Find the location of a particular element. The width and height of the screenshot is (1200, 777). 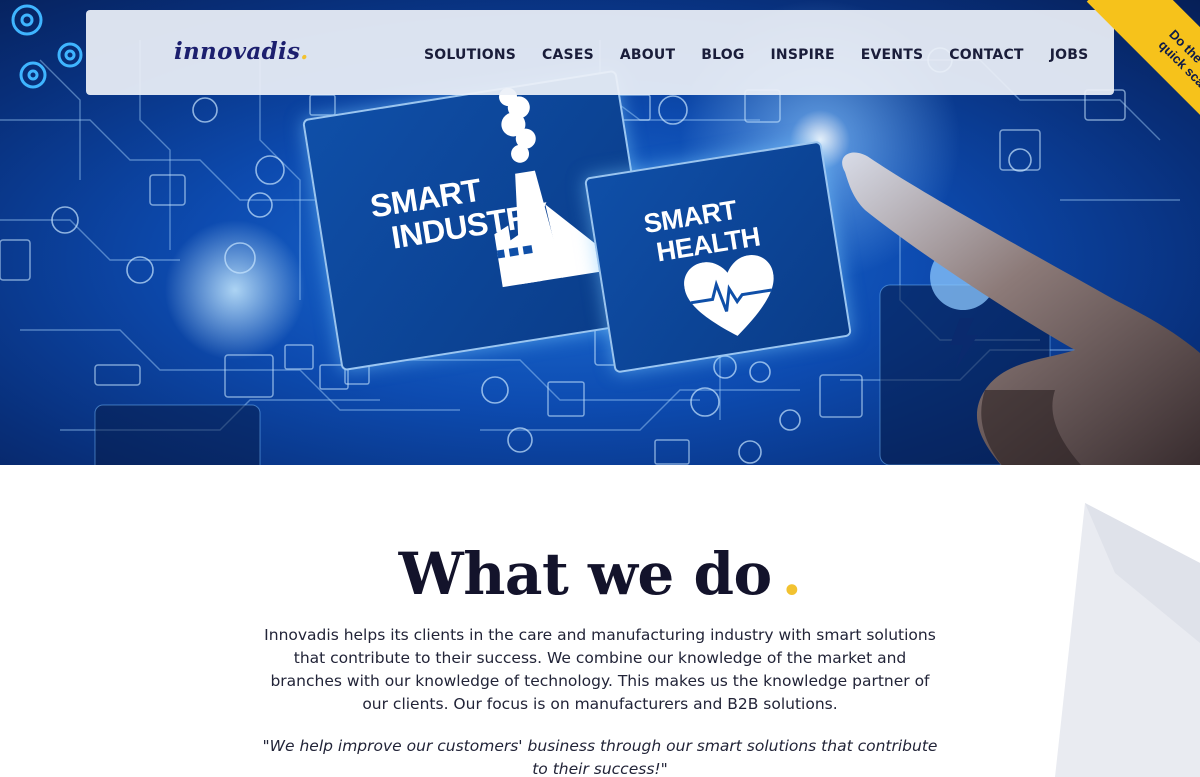

innovadis-logo: innovadis. is located at coordinates (241, 51).